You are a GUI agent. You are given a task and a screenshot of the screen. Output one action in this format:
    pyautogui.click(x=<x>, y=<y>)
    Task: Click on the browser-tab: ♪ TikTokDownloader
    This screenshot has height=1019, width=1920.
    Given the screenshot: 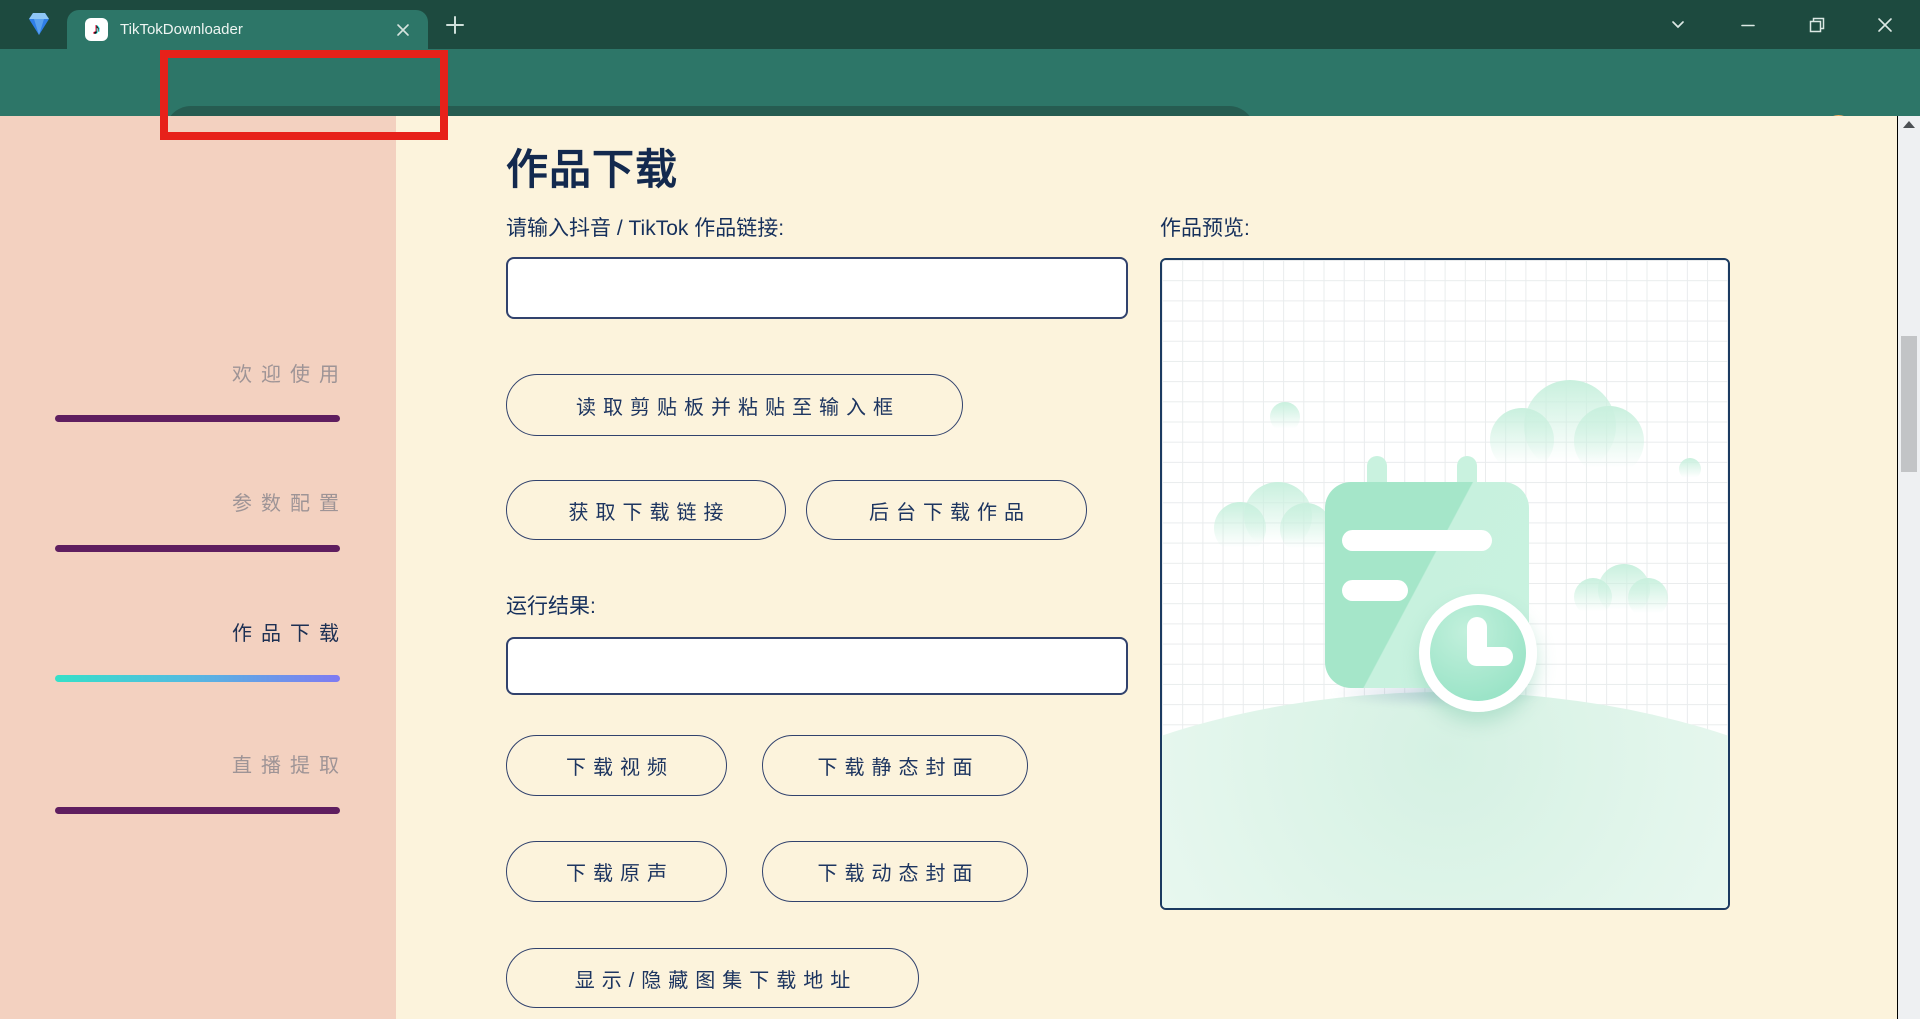 What is the action you would take?
    pyautogui.click(x=247, y=29)
    